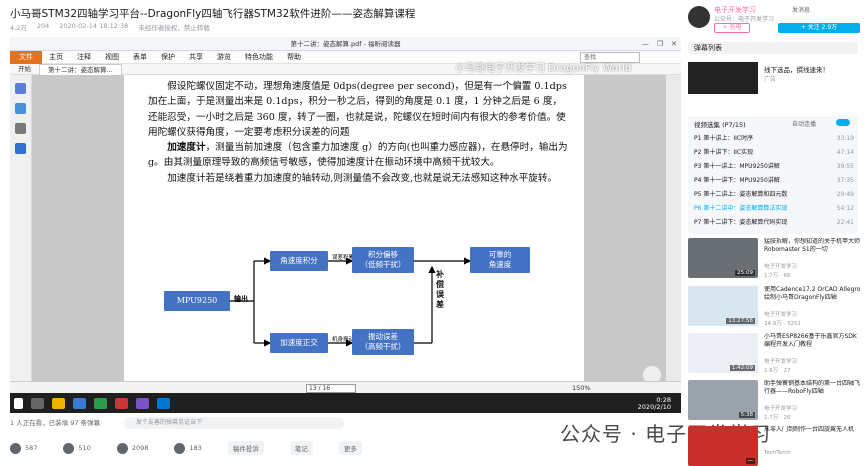 Image resolution: width=865 pixels, height=466 pixels. Describe the element at coordinates (645, 44) in the screenshot. I see `minimize-icon: —` at that location.